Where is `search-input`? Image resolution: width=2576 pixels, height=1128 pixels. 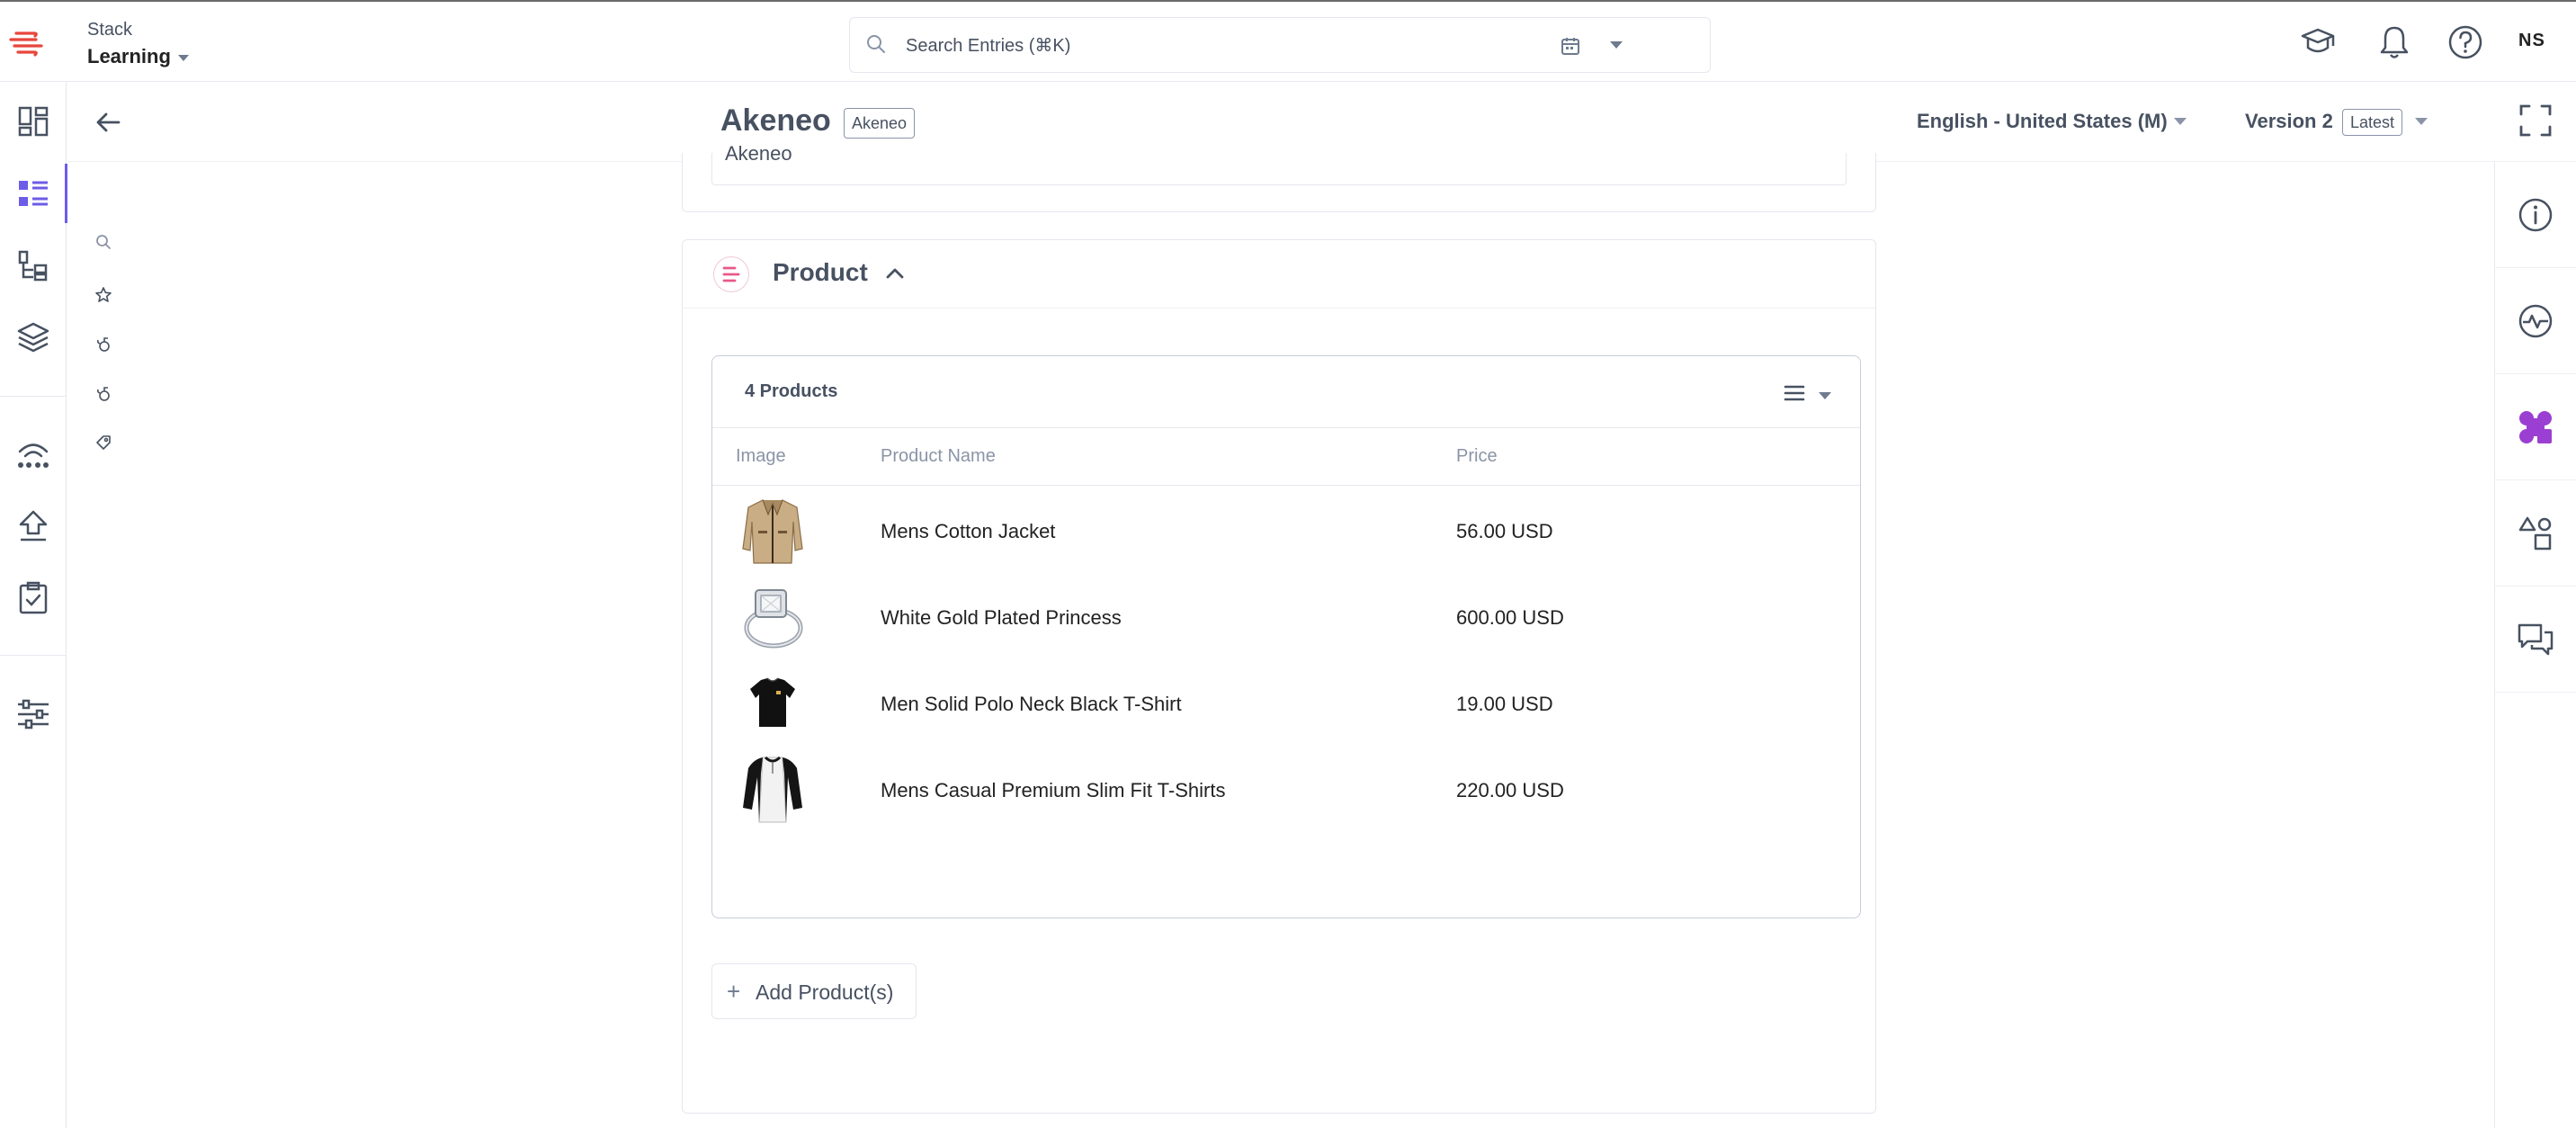
search-input is located at coordinates (1219, 46).